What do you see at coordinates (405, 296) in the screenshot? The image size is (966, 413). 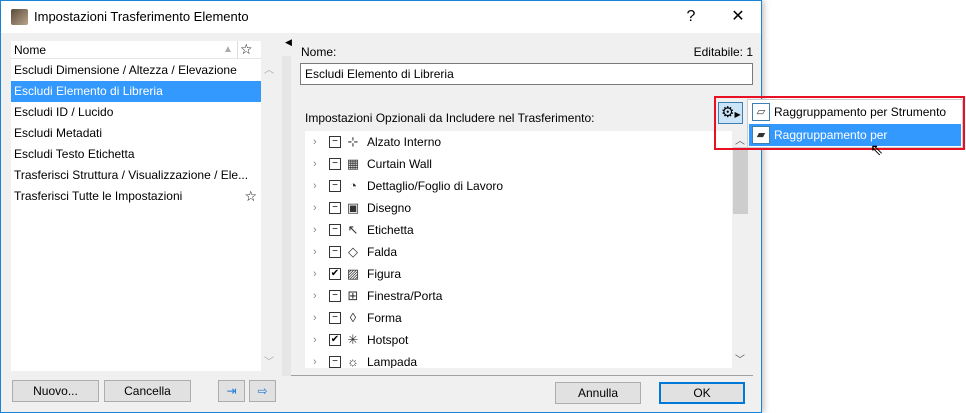 I see `tree-item-label: Finestra/Porta` at bounding box center [405, 296].